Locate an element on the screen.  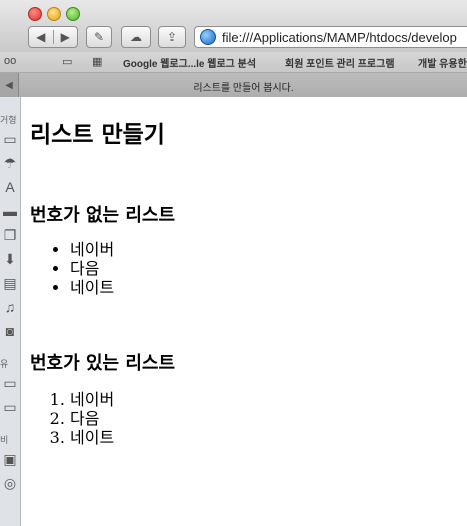
top-sites-grid-icon: ▦ is located at coordinates (97, 61).